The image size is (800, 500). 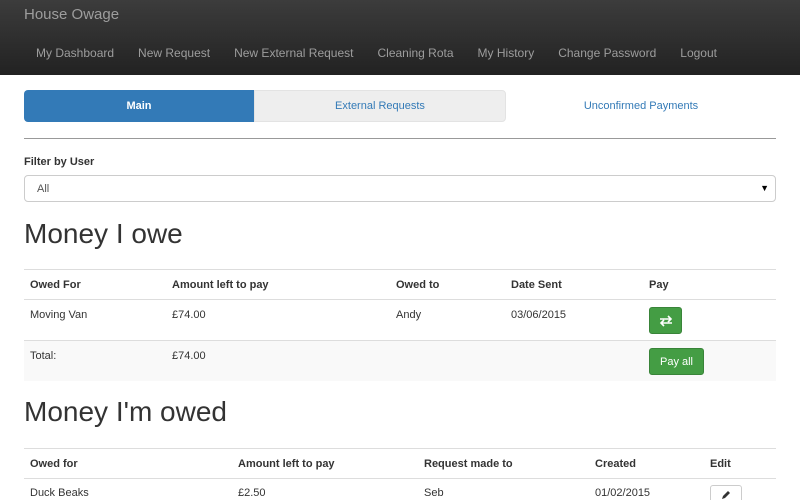 I want to click on brand-title: House Owage, so click(x=71, y=14).